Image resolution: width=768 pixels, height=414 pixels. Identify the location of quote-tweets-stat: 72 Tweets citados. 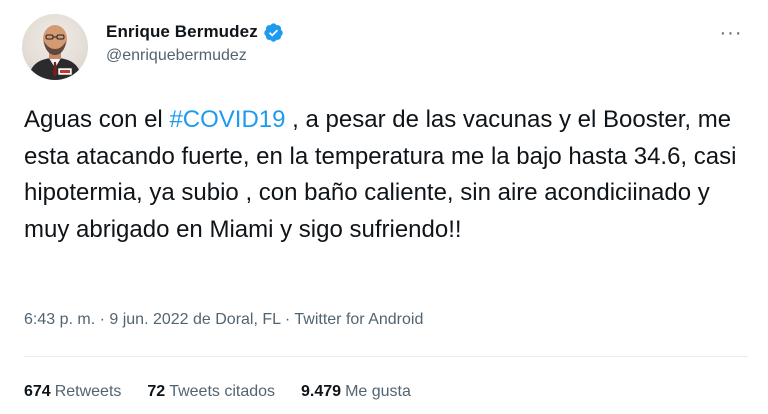
(211, 392).